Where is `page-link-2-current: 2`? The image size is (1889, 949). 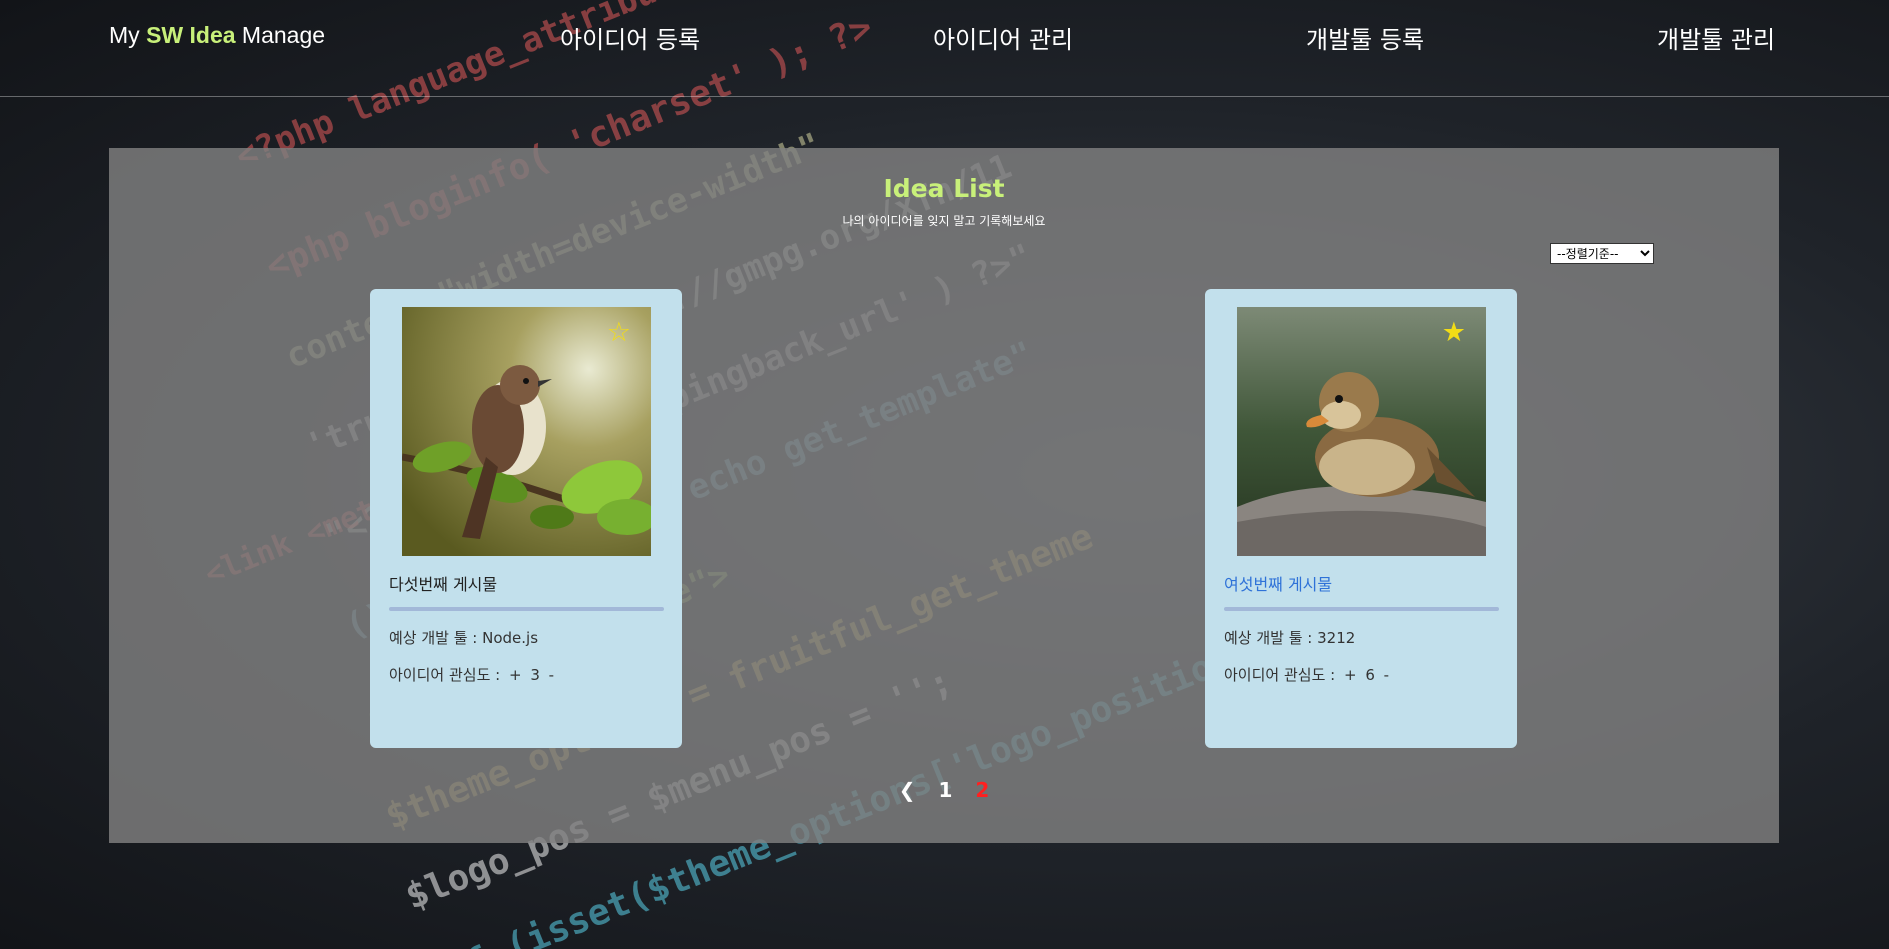 page-link-2-current: 2 is located at coordinates (982, 790).